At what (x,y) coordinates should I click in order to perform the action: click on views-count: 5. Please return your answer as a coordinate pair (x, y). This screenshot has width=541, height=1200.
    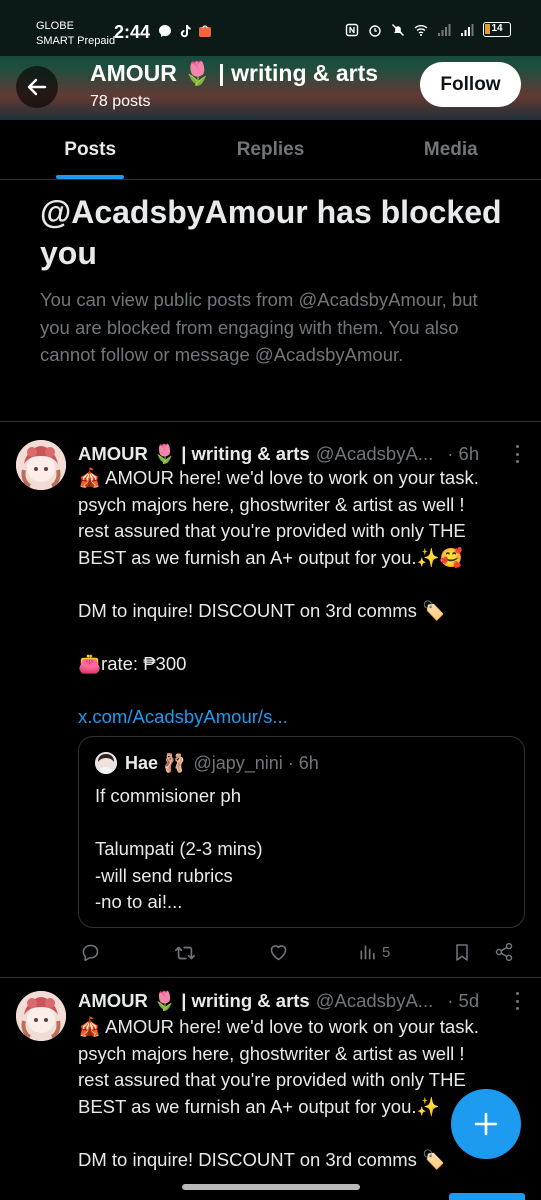
    Looking at the image, I should click on (386, 952).